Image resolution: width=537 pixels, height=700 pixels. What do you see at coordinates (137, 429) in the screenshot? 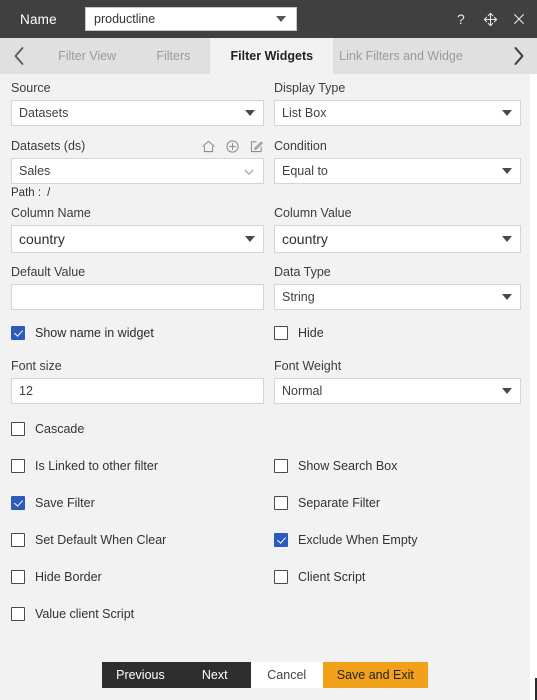
I see `checkbox-cascade: Cascade` at bounding box center [137, 429].